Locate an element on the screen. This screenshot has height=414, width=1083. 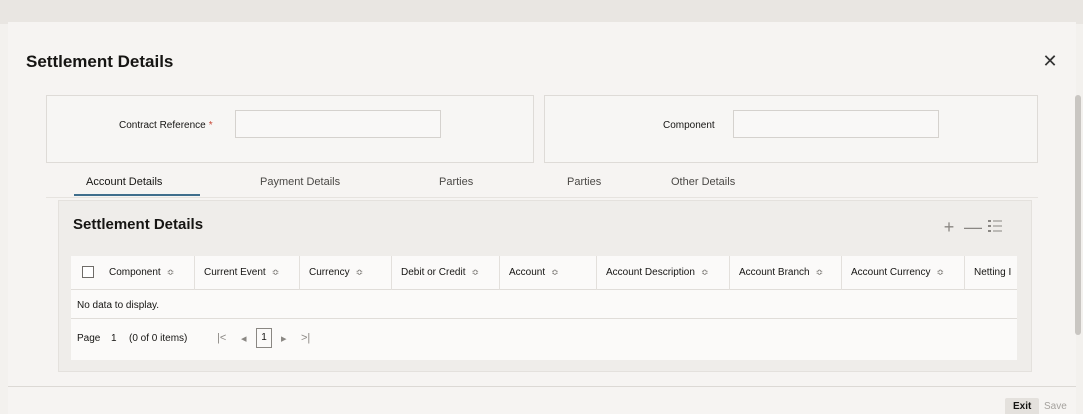
close-icon: ✕ is located at coordinates (1050, 61).